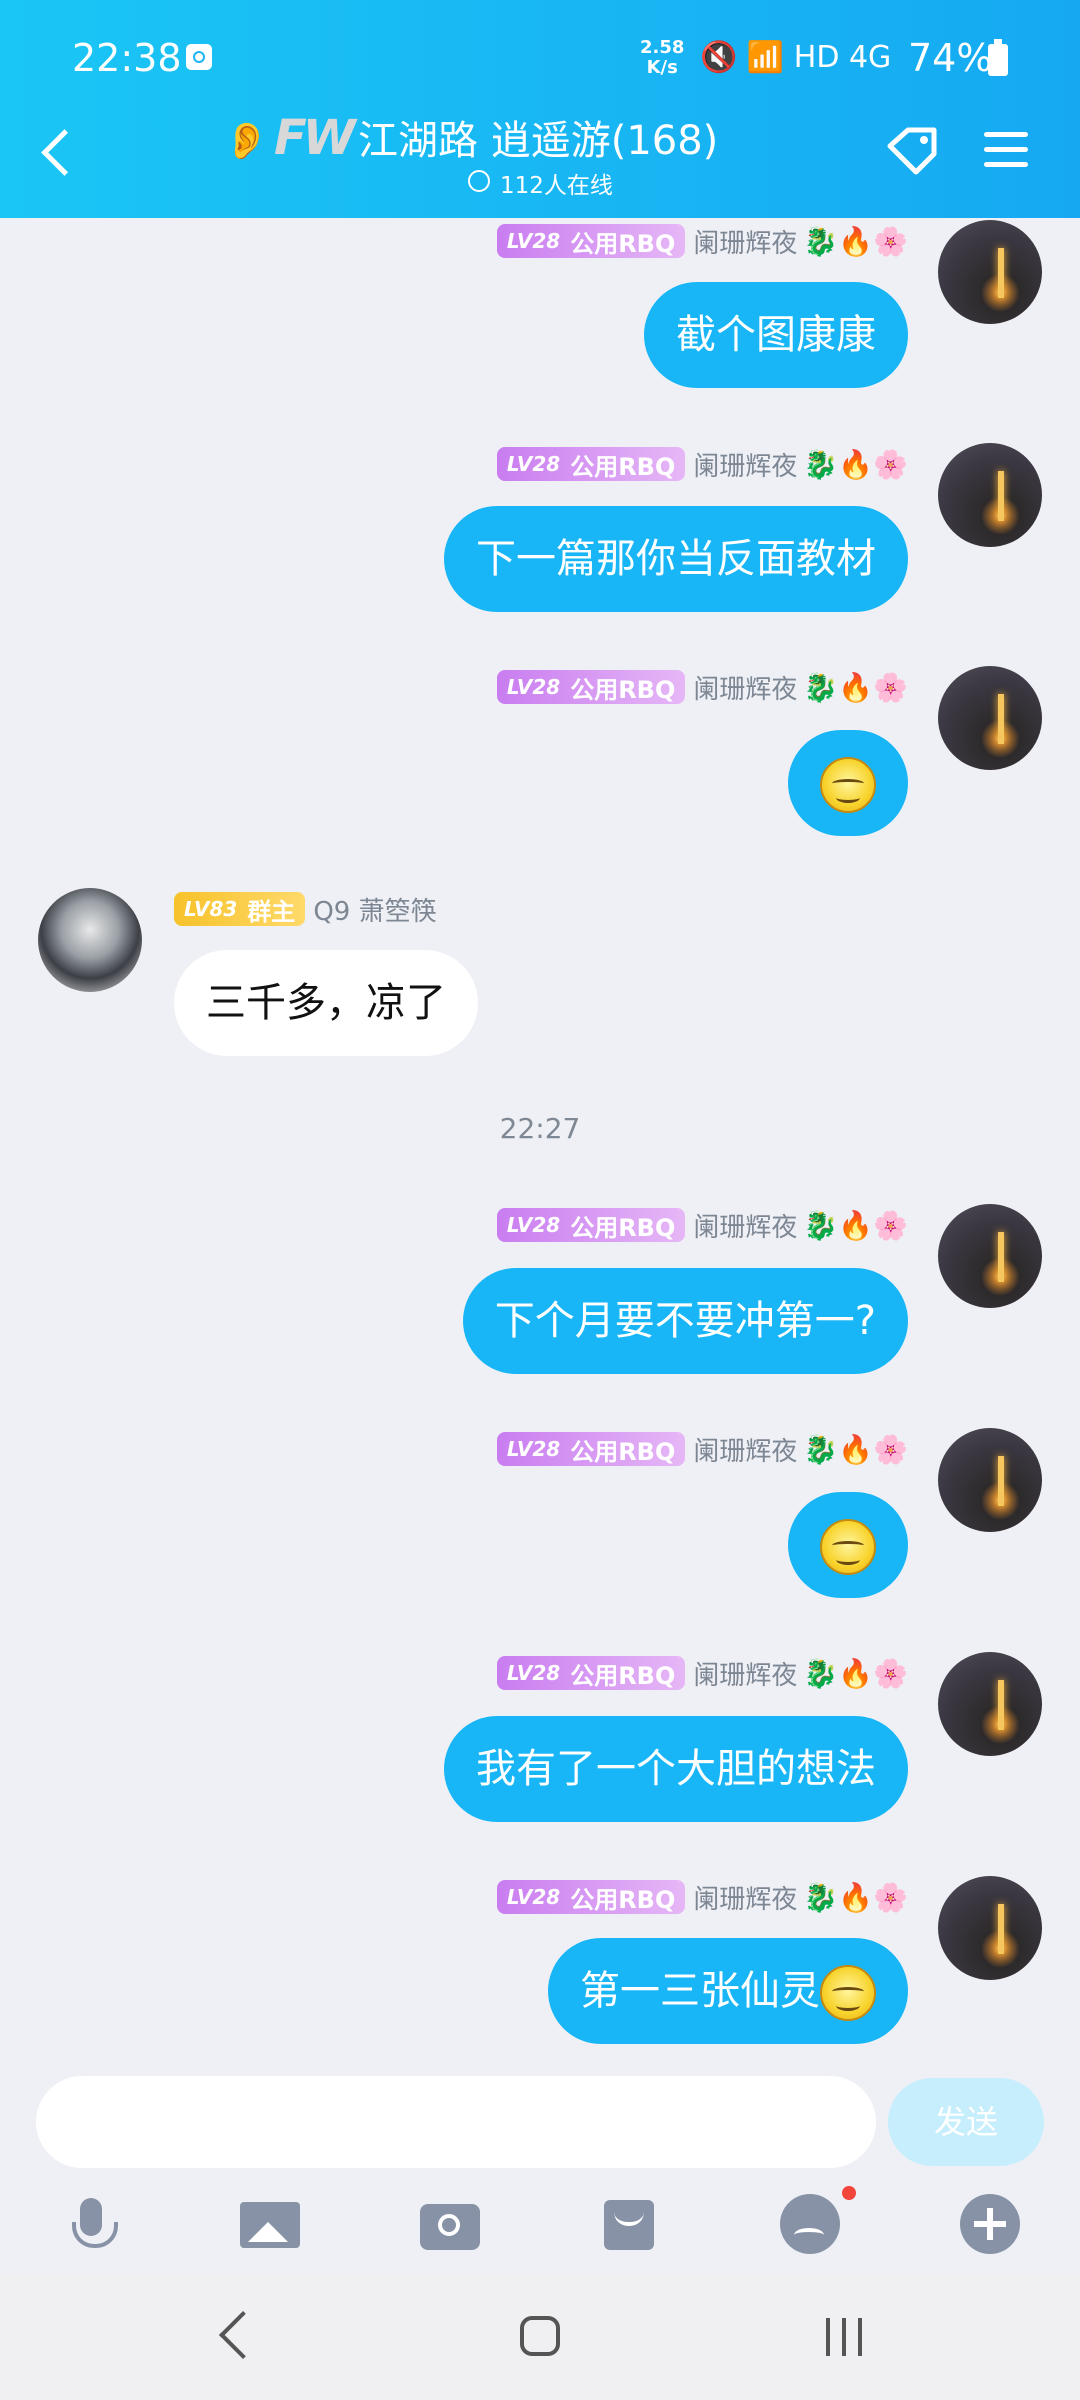 The image size is (1080, 2400). I want to click on back-button, so click(58, 153).